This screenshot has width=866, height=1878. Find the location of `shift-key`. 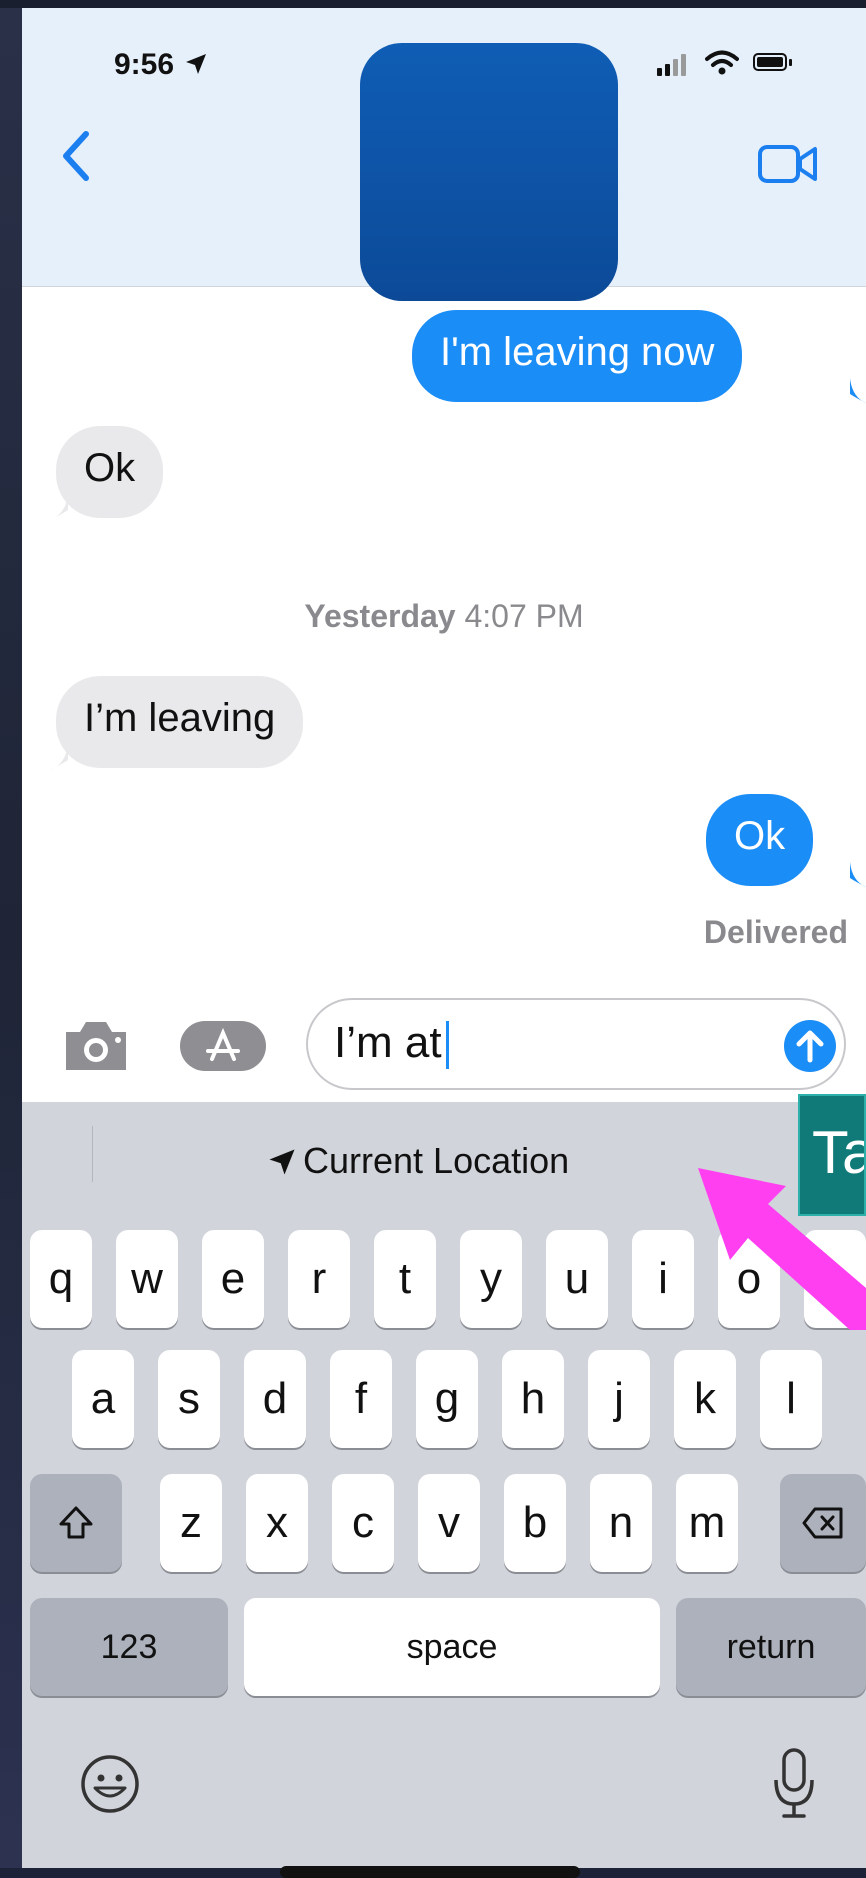

shift-key is located at coordinates (76, 1523).